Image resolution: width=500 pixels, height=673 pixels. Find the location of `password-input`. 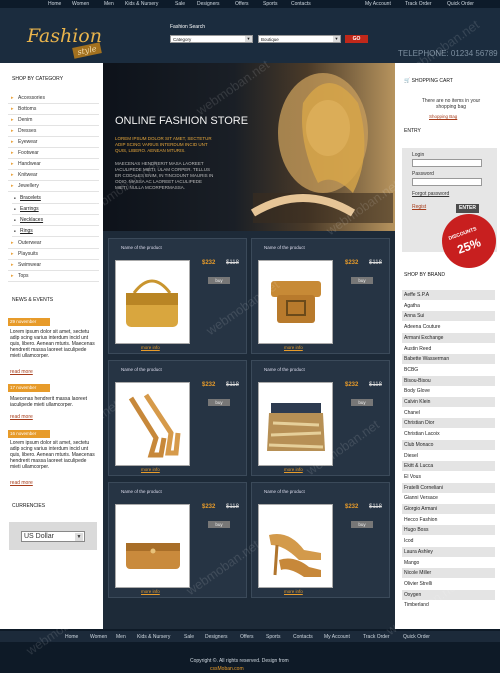

password-input is located at coordinates (447, 182).